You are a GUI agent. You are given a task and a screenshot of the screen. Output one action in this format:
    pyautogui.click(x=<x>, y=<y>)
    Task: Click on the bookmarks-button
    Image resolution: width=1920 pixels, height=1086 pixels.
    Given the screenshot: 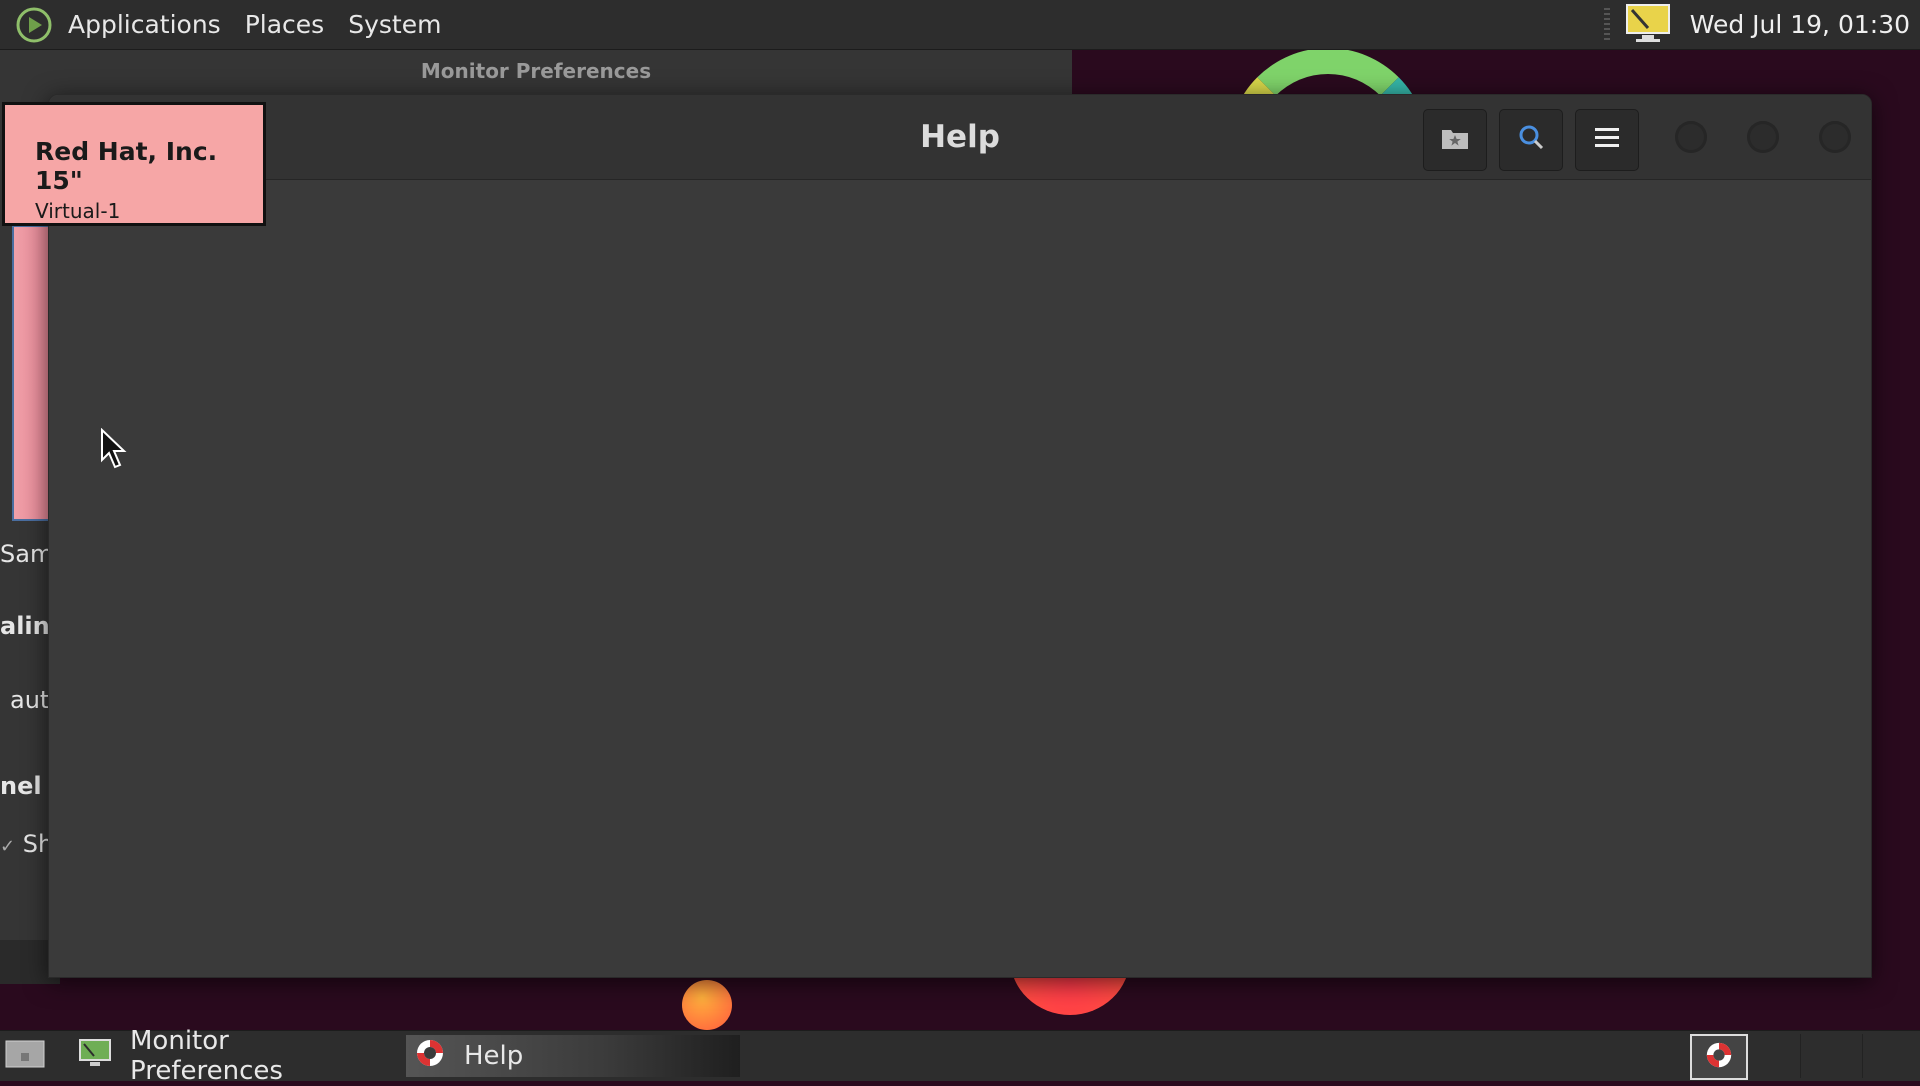 What is the action you would take?
    pyautogui.click(x=1455, y=140)
    